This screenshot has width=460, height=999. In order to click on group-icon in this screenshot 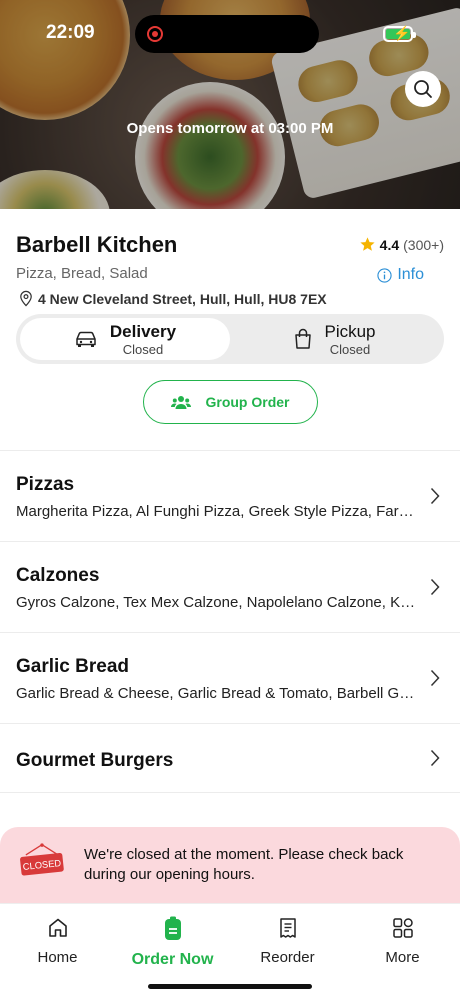, I will do `click(181, 402)`.